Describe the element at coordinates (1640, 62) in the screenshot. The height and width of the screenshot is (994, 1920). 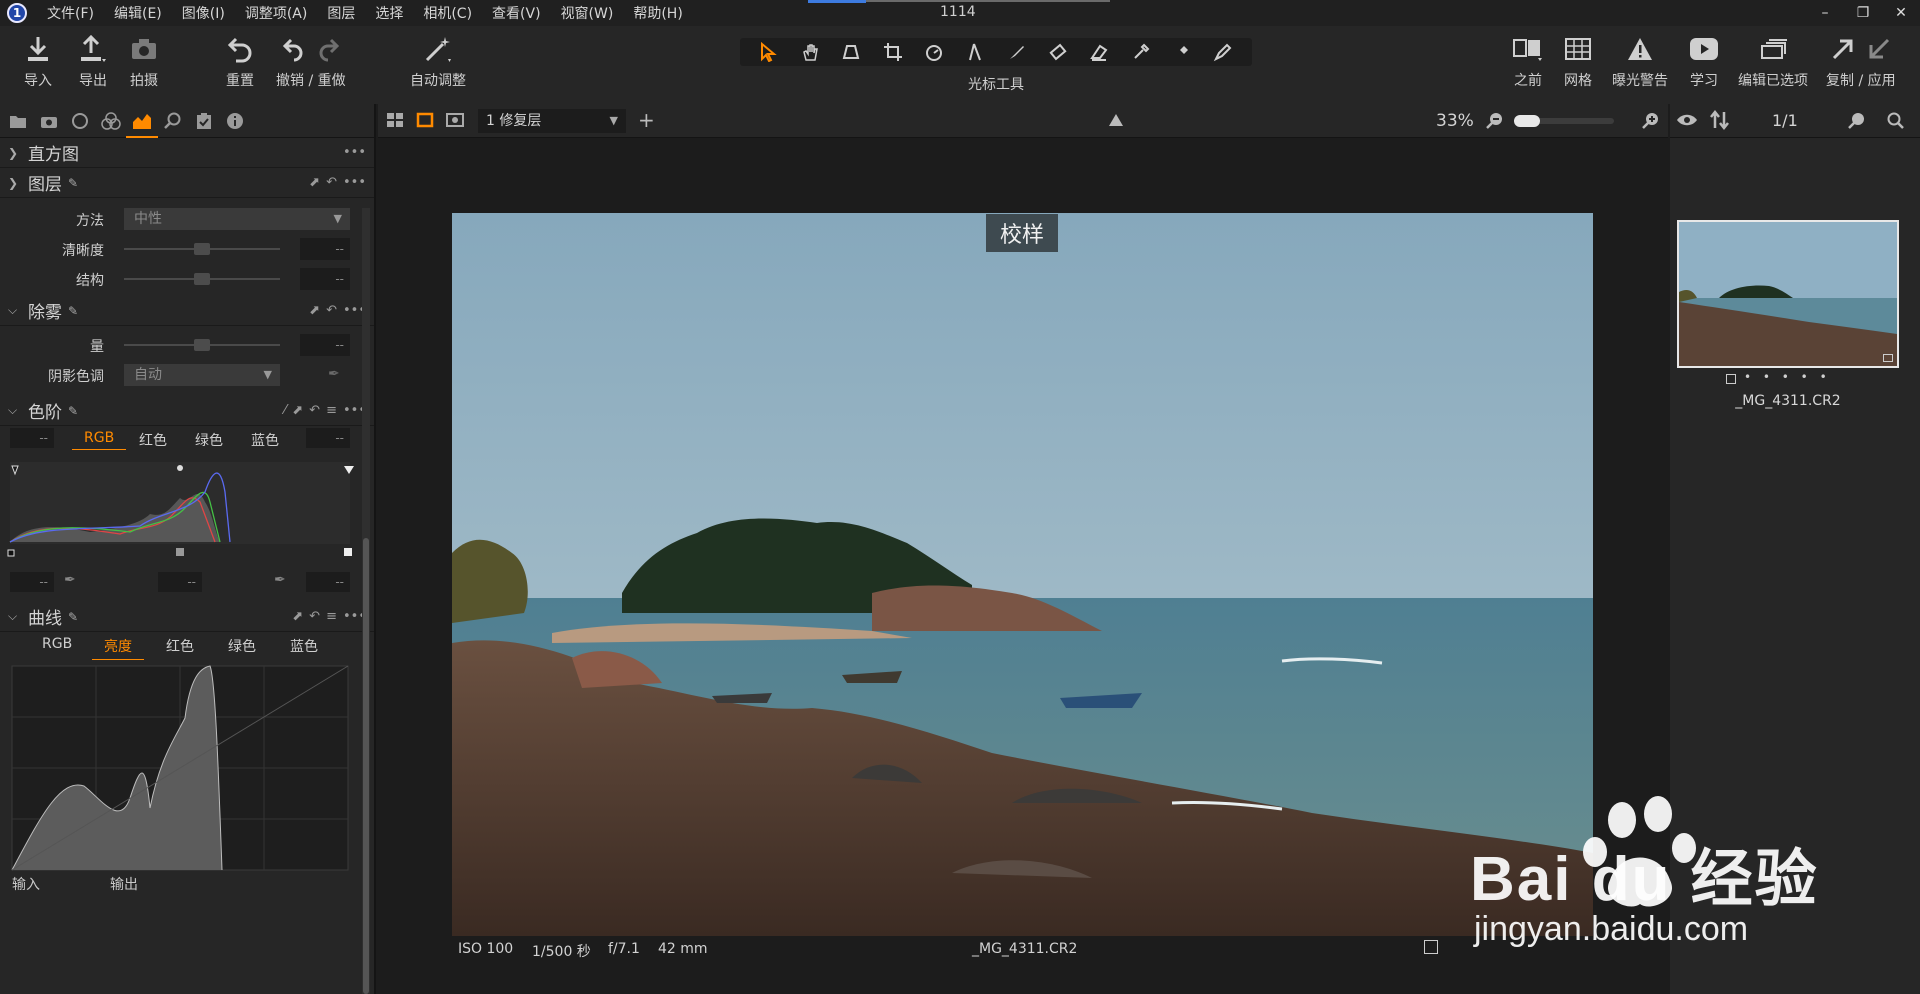
I see `exposure-warning-button: 曝光警告` at that location.